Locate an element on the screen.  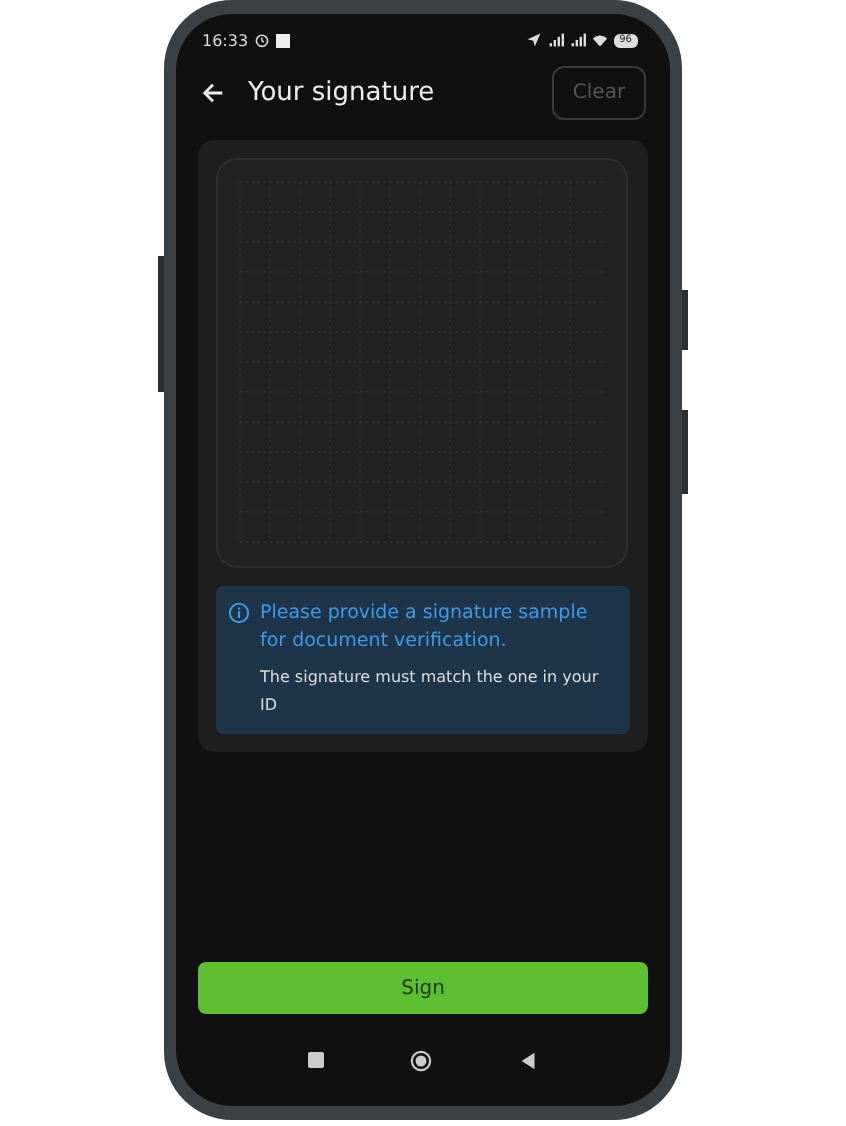
back-triangle-icon is located at coordinates (528, 1060).